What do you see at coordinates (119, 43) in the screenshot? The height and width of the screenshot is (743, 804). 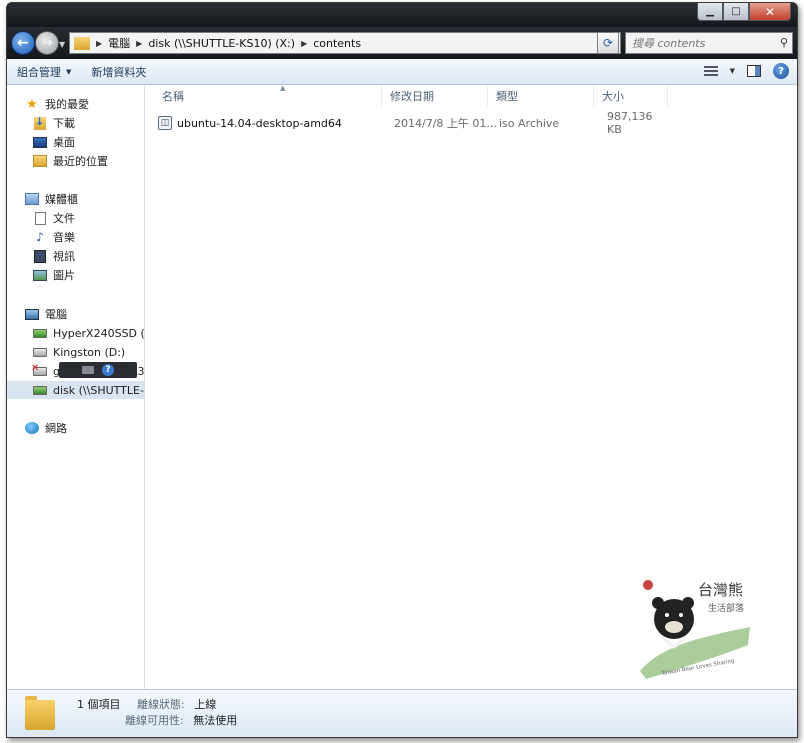 I see `breadcrumb-computer: 電腦` at bounding box center [119, 43].